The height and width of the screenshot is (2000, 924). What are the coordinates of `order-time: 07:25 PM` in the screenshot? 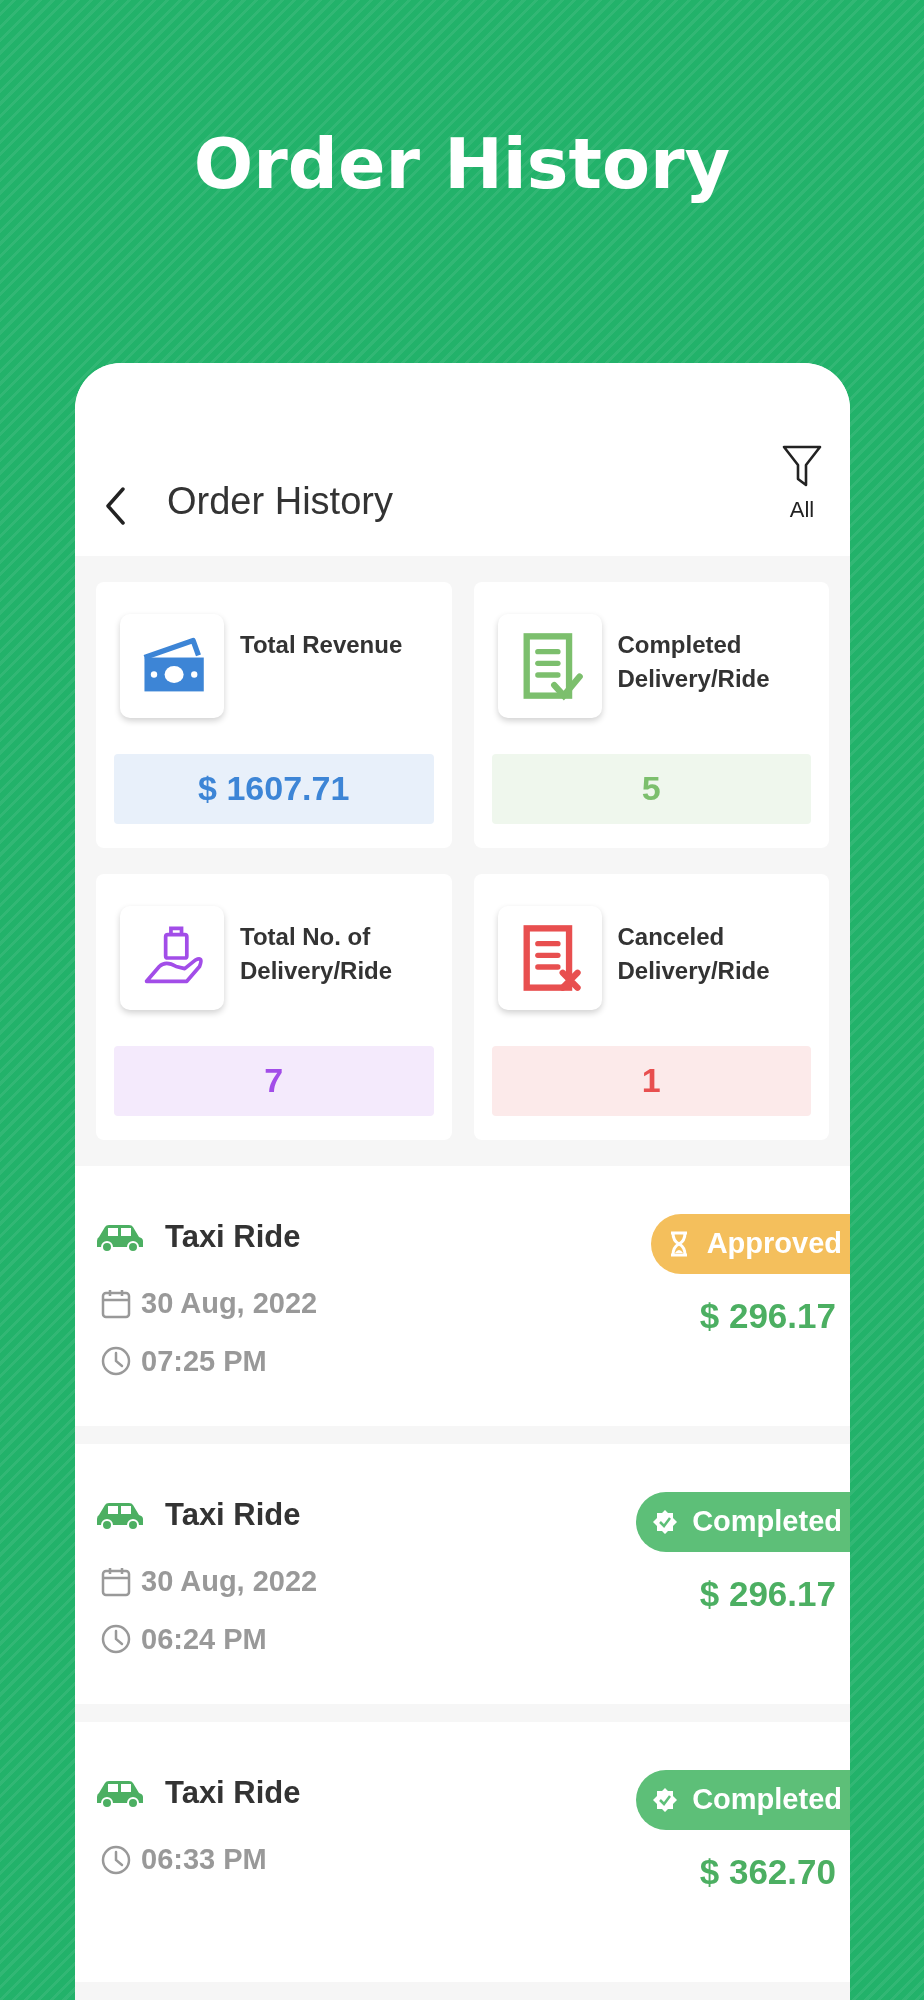 It's located at (204, 1361).